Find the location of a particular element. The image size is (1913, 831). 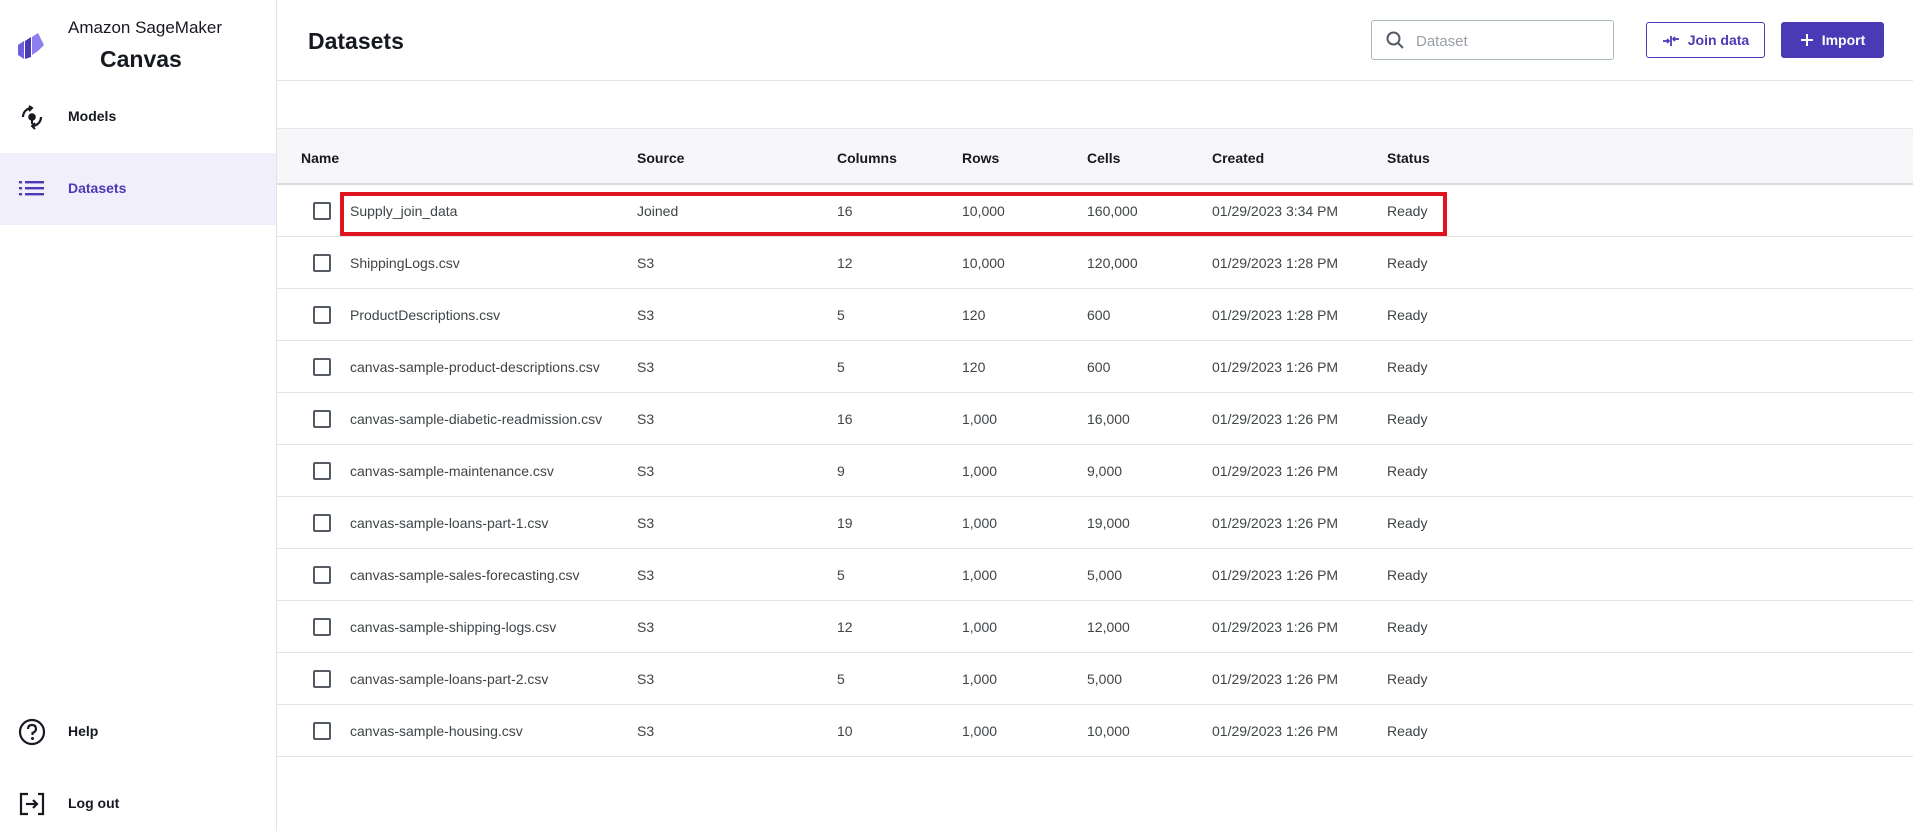

cell-cells: 120,000 is located at coordinates (1112, 263).